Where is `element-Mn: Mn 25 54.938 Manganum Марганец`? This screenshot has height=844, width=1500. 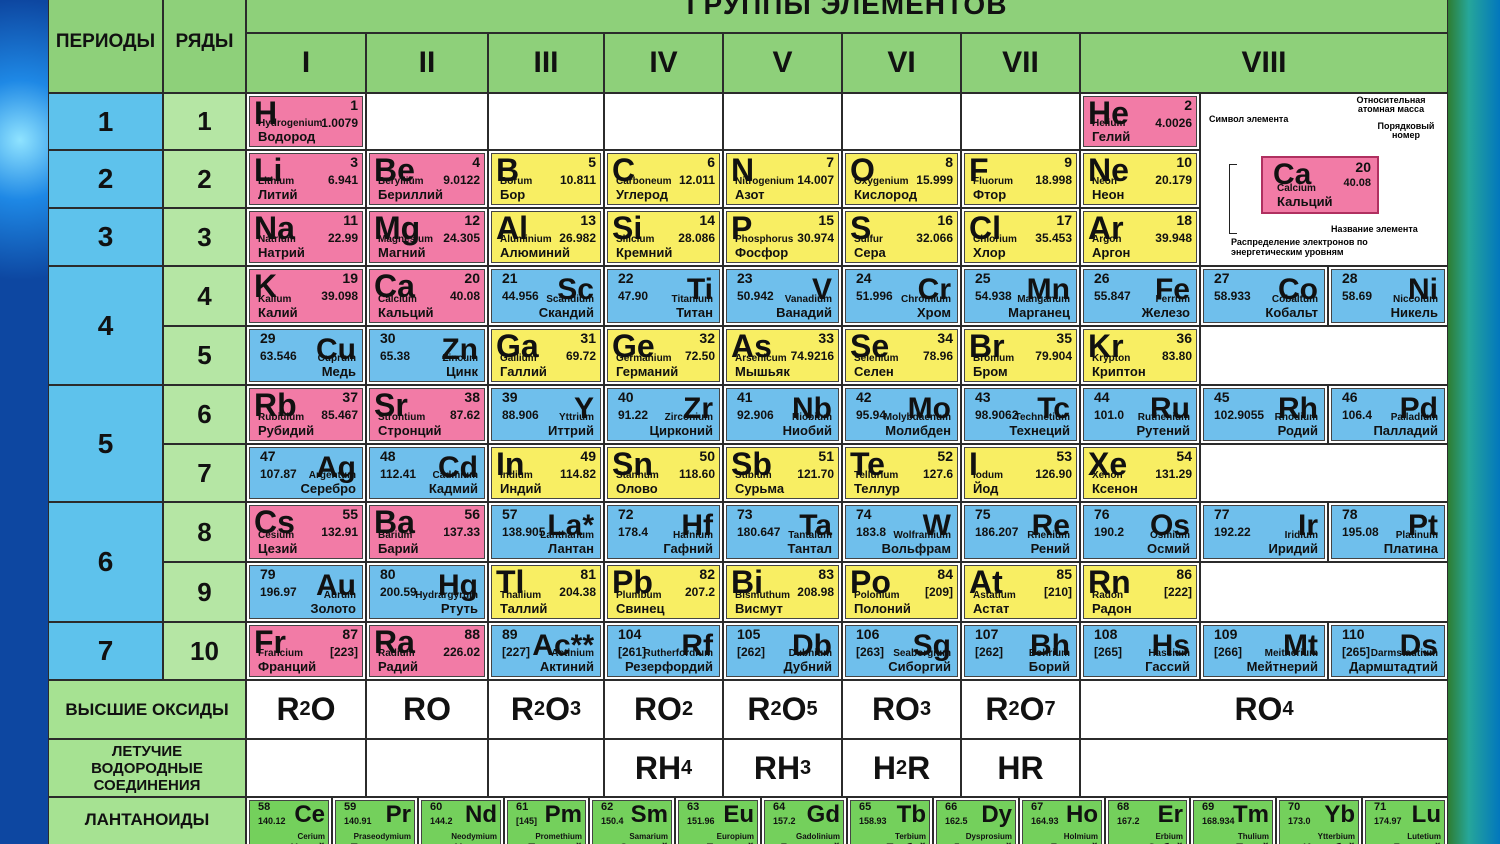 element-Mn: Mn 25 54.938 Manganum Марганец is located at coordinates (1020, 296).